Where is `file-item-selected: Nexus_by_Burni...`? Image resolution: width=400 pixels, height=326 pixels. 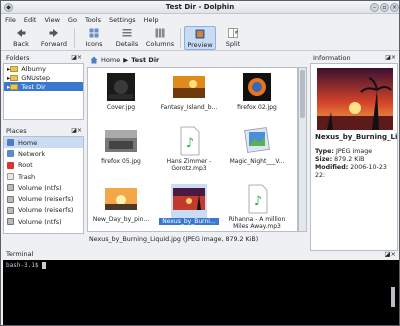
file-item-selected: Nexus_by_Burni... is located at coordinates (189, 204).